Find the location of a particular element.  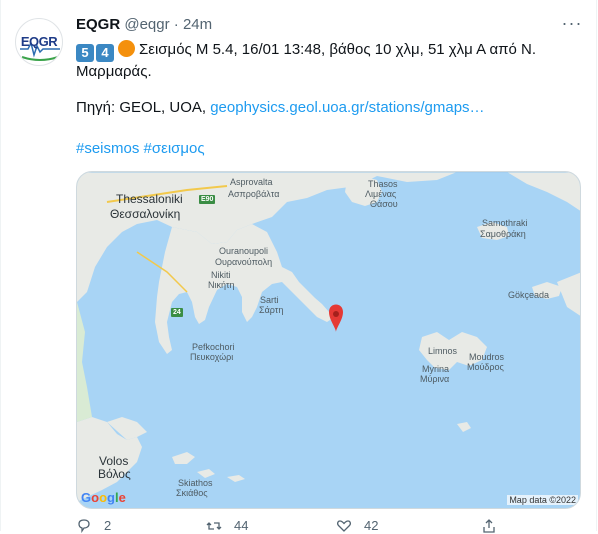

map-label-thasos-greek-2: Θάσου is located at coordinates (384, 204).